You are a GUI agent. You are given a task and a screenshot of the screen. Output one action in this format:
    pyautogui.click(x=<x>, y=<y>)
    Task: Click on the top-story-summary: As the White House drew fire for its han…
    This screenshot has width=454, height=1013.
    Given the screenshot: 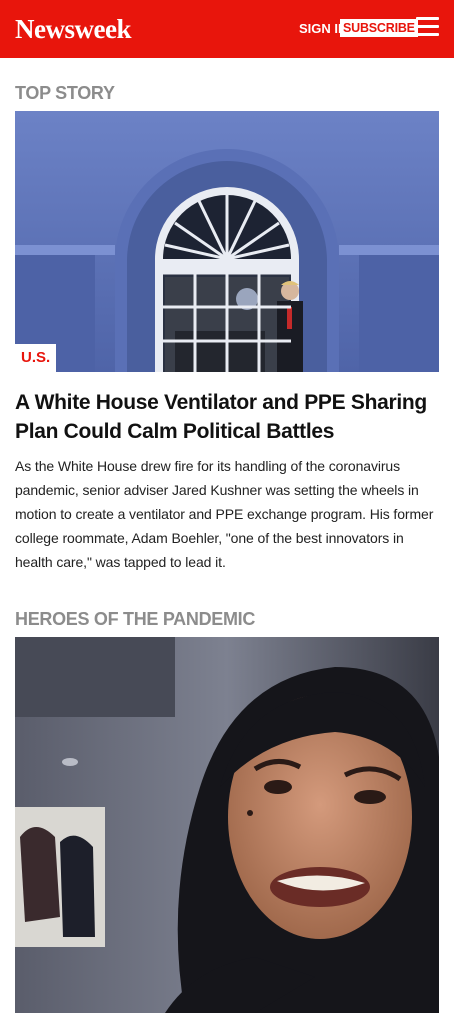 What is the action you would take?
    pyautogui.click(x=224, y=514)
    